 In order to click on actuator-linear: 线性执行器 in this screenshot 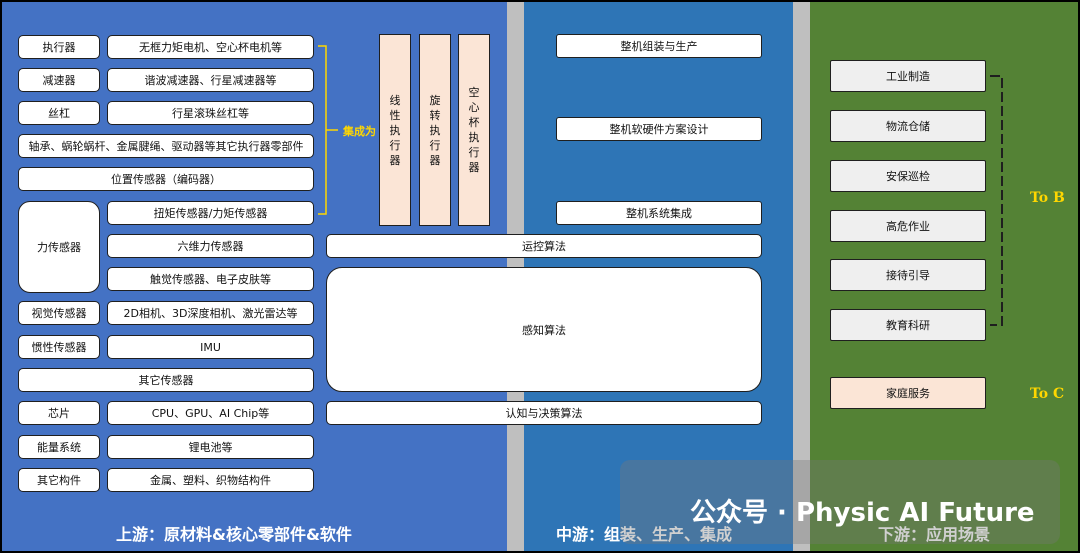, I will do `click(395, 130)`.